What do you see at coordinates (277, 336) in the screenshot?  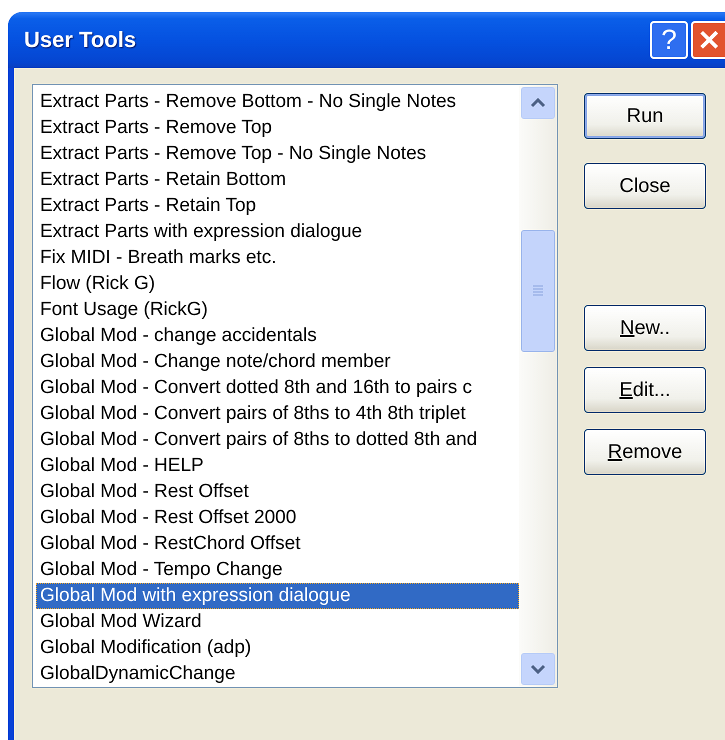 I see `list-item: Global Mod - change accidentals` at bounding box center [277, 336].